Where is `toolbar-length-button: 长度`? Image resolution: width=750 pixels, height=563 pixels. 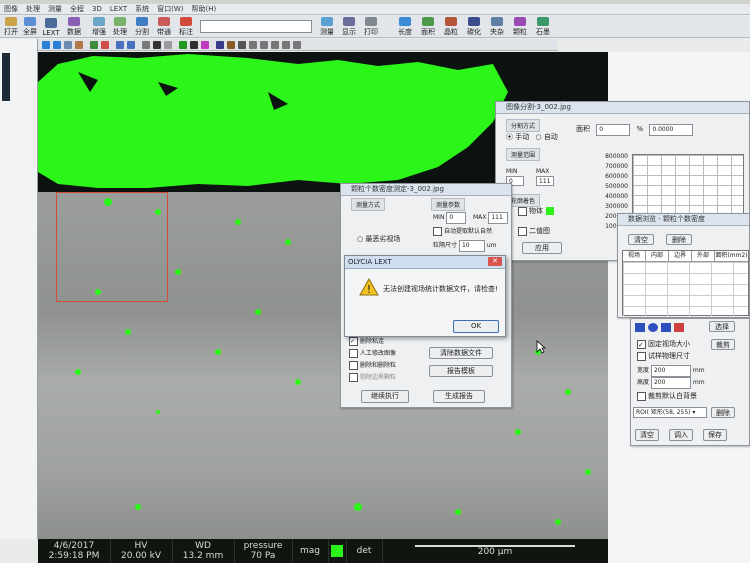 toolbar-length-button: 长度 is located at coordinates (405, 27).